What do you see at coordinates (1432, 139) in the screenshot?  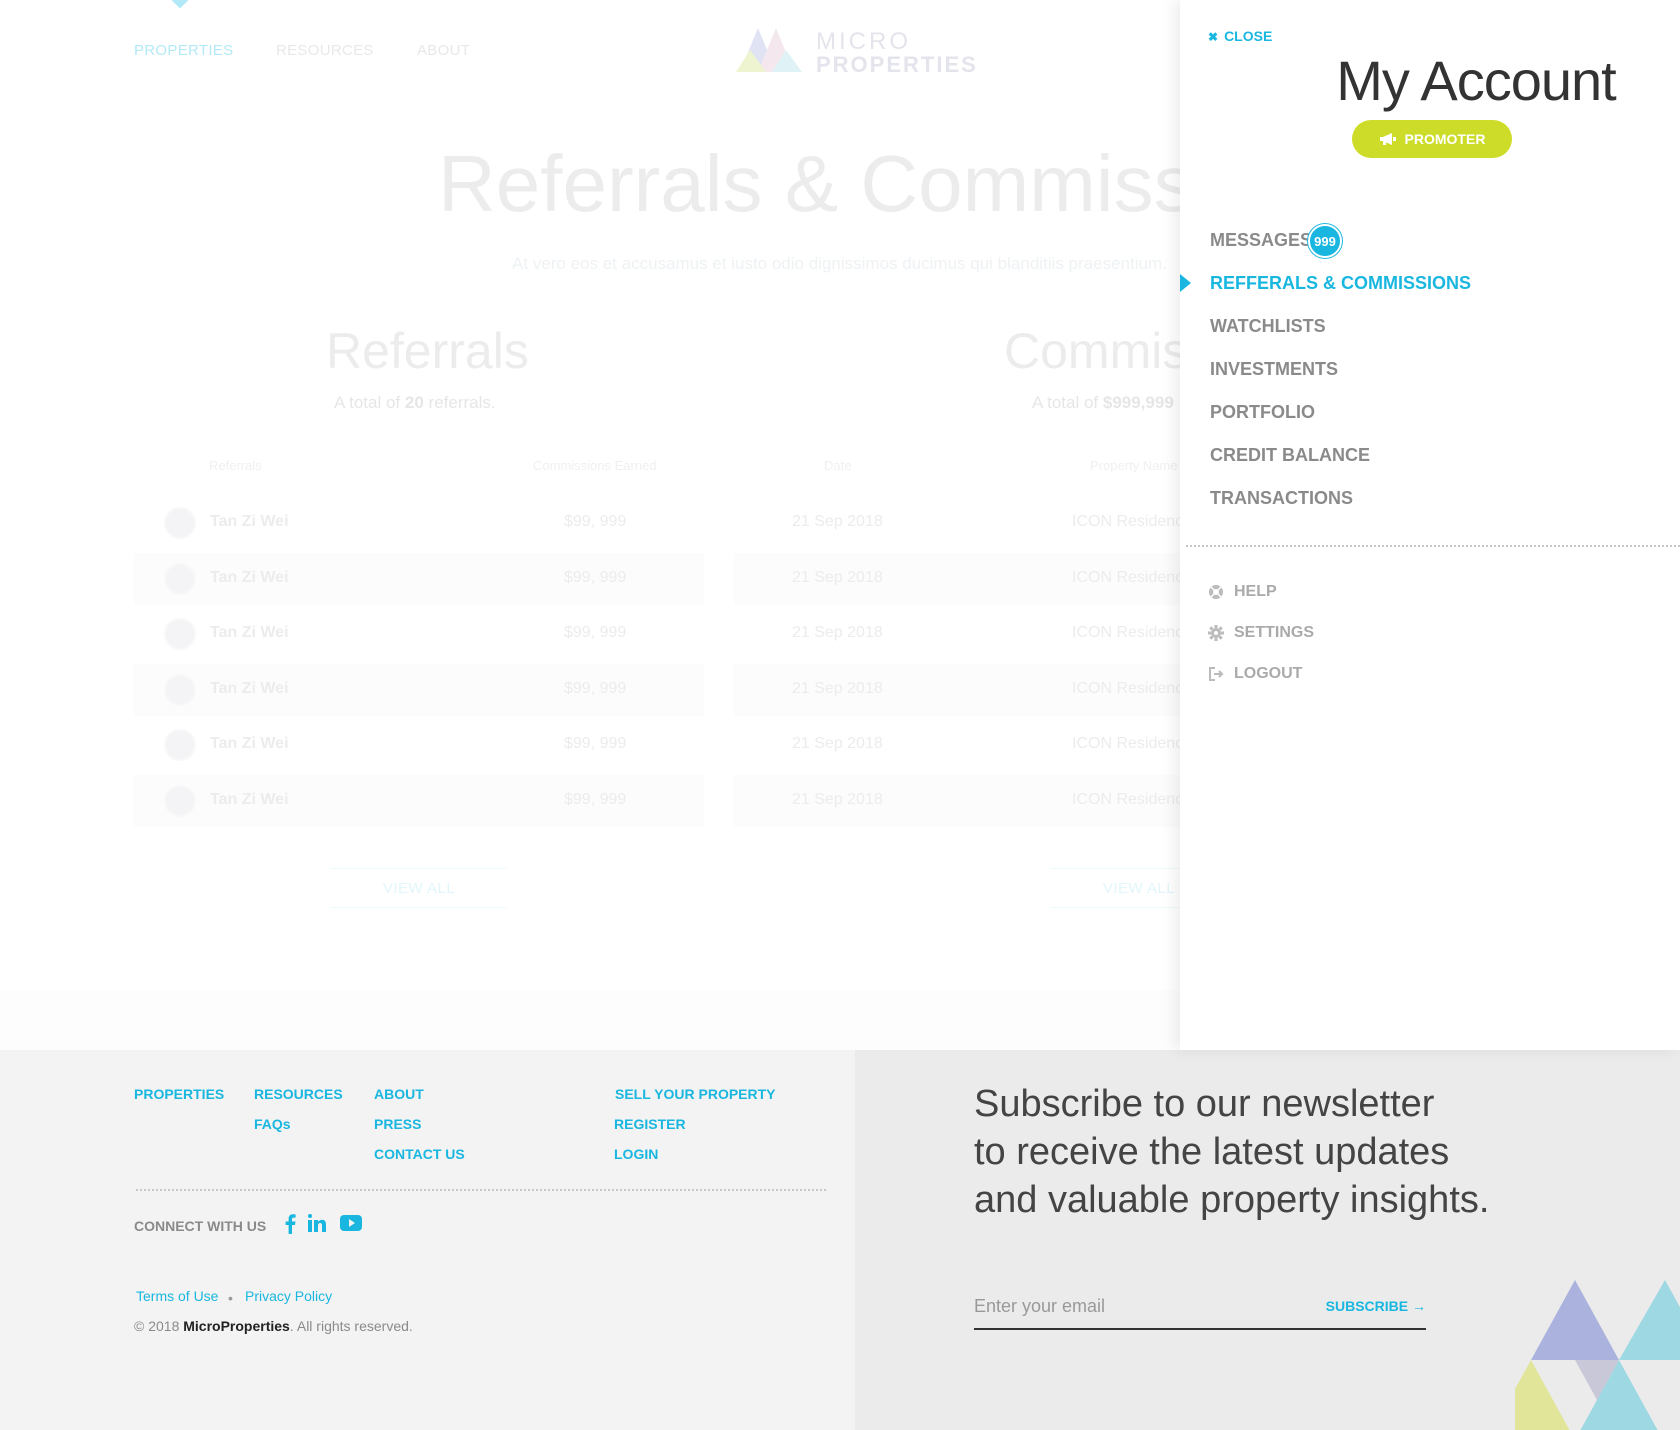 I see `promoter-badge: PROMOTER` at bounding box center [1432, 139].